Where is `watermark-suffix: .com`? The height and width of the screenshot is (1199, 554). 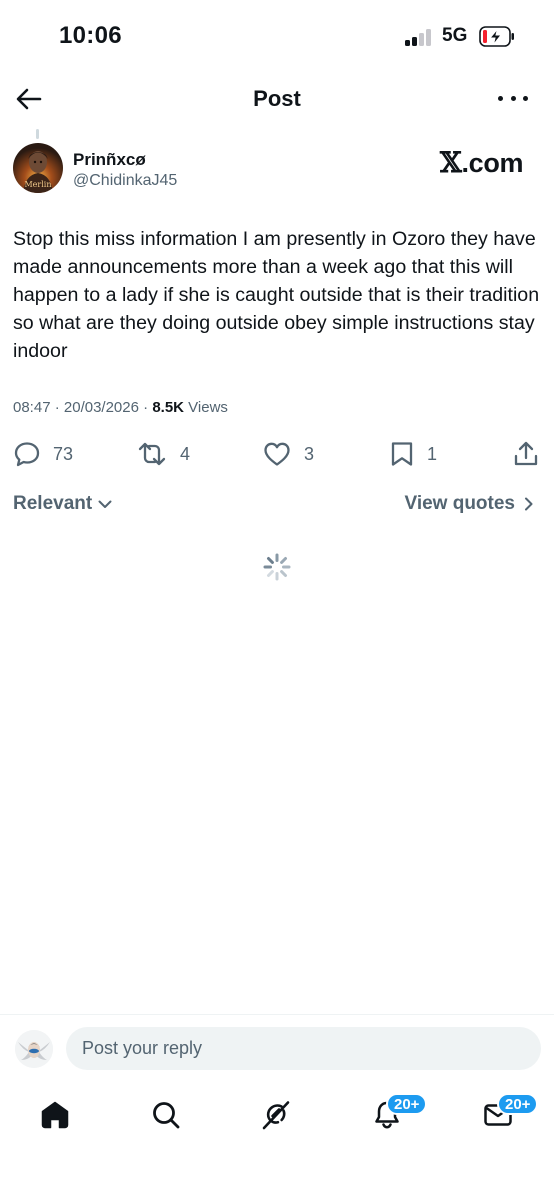
watermark-suffix: .com is located at coordinates (492, 163).